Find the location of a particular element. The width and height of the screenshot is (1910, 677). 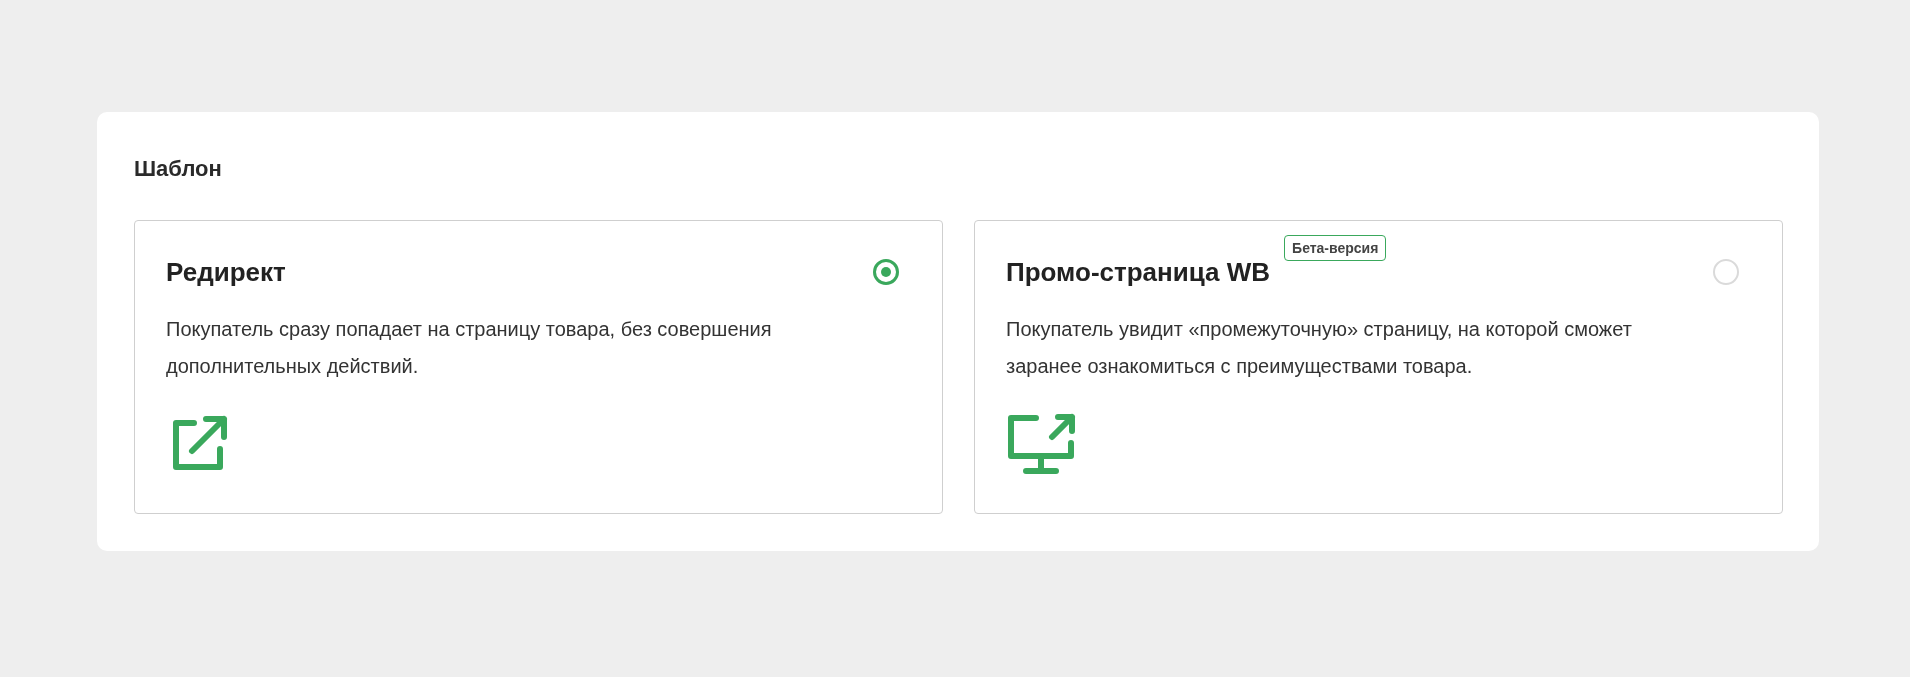

section-title: Шаблон is located at coordinates (178, 169).